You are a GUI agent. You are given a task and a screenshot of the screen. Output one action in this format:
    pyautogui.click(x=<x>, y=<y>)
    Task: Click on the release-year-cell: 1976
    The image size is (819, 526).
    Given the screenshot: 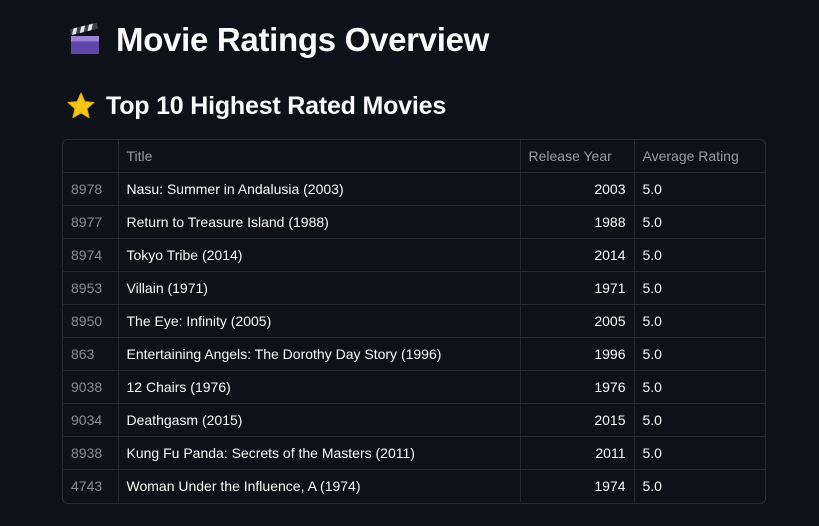 What is the action you would take?
    pyautogui.click(x=577, y=387)
    